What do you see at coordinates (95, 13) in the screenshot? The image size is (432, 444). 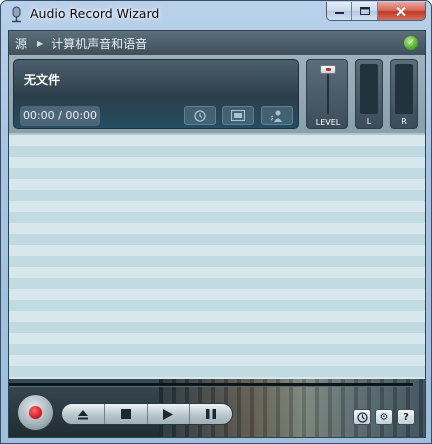 I see `window-title: Audio Record Wizard` at bounding box center [95, 13].